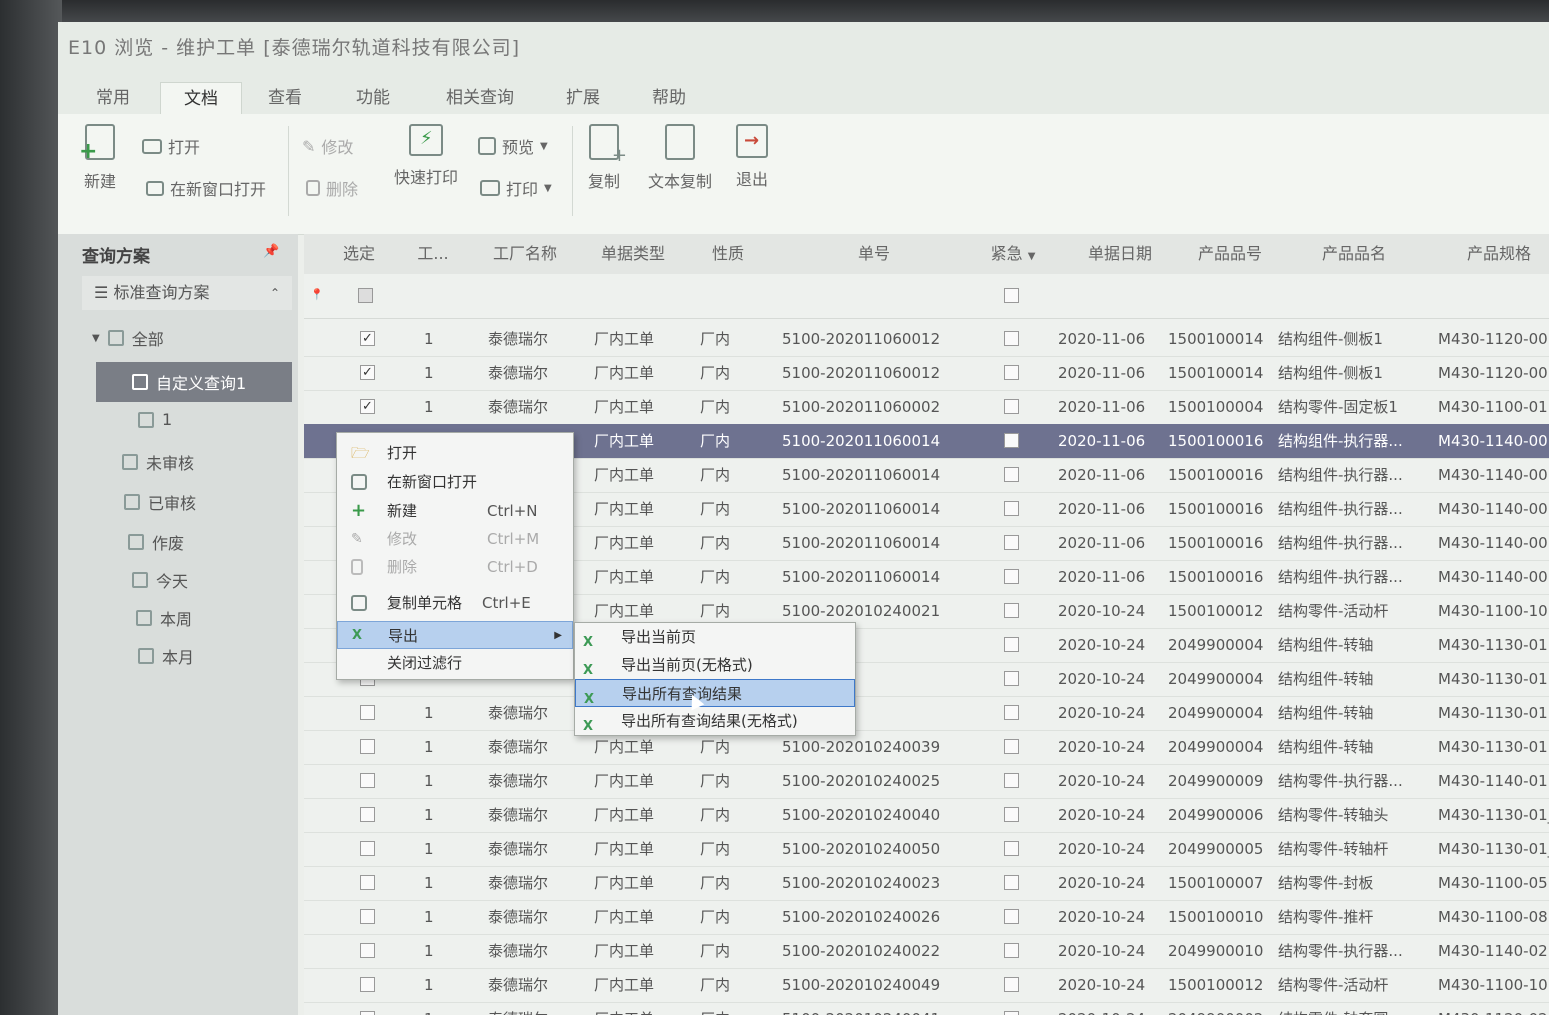 The height and width of the screenshot is (1015, 1549). I want to click on menu-item-modify: ✎ 修改 Ctrl+M, so click(455, 539).